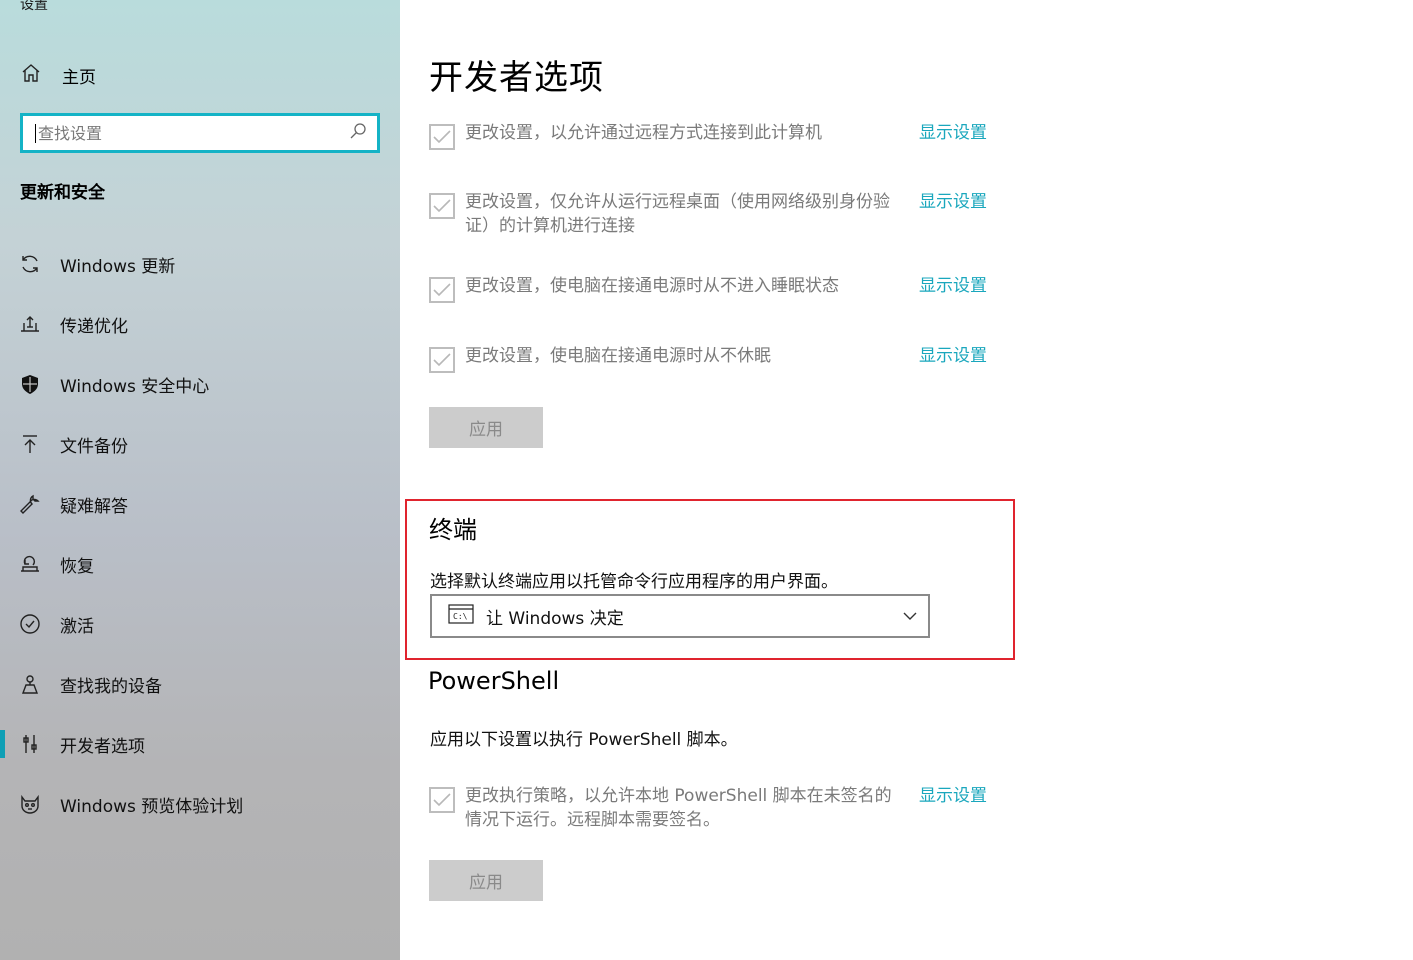  Describe the element at coordinates (910, 618) in the screenshot. I see `chevron-down-icon` at that location.